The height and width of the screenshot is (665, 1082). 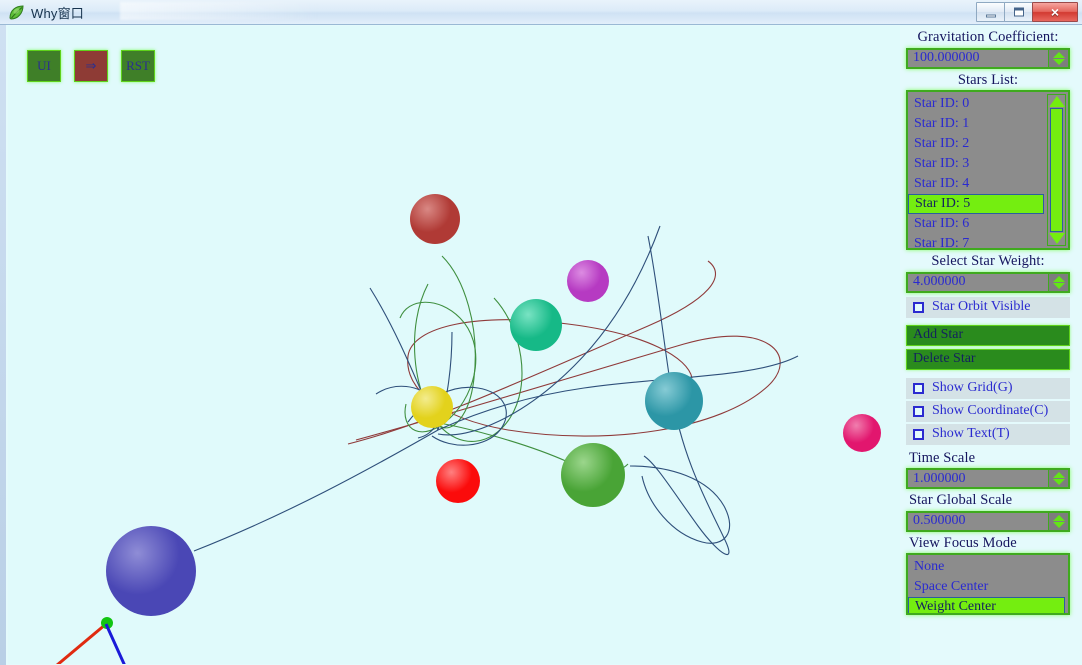 I want to click on show-coordinate-label: Show Coordinate(C), so click(x=990, y=410).